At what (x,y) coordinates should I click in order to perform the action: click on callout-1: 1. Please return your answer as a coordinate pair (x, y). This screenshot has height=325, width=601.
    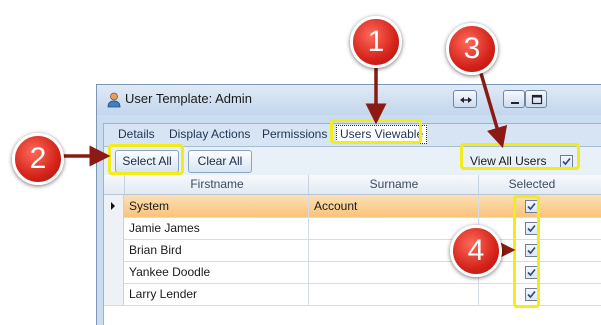
    Looking at the image, I should click on (376, 42).